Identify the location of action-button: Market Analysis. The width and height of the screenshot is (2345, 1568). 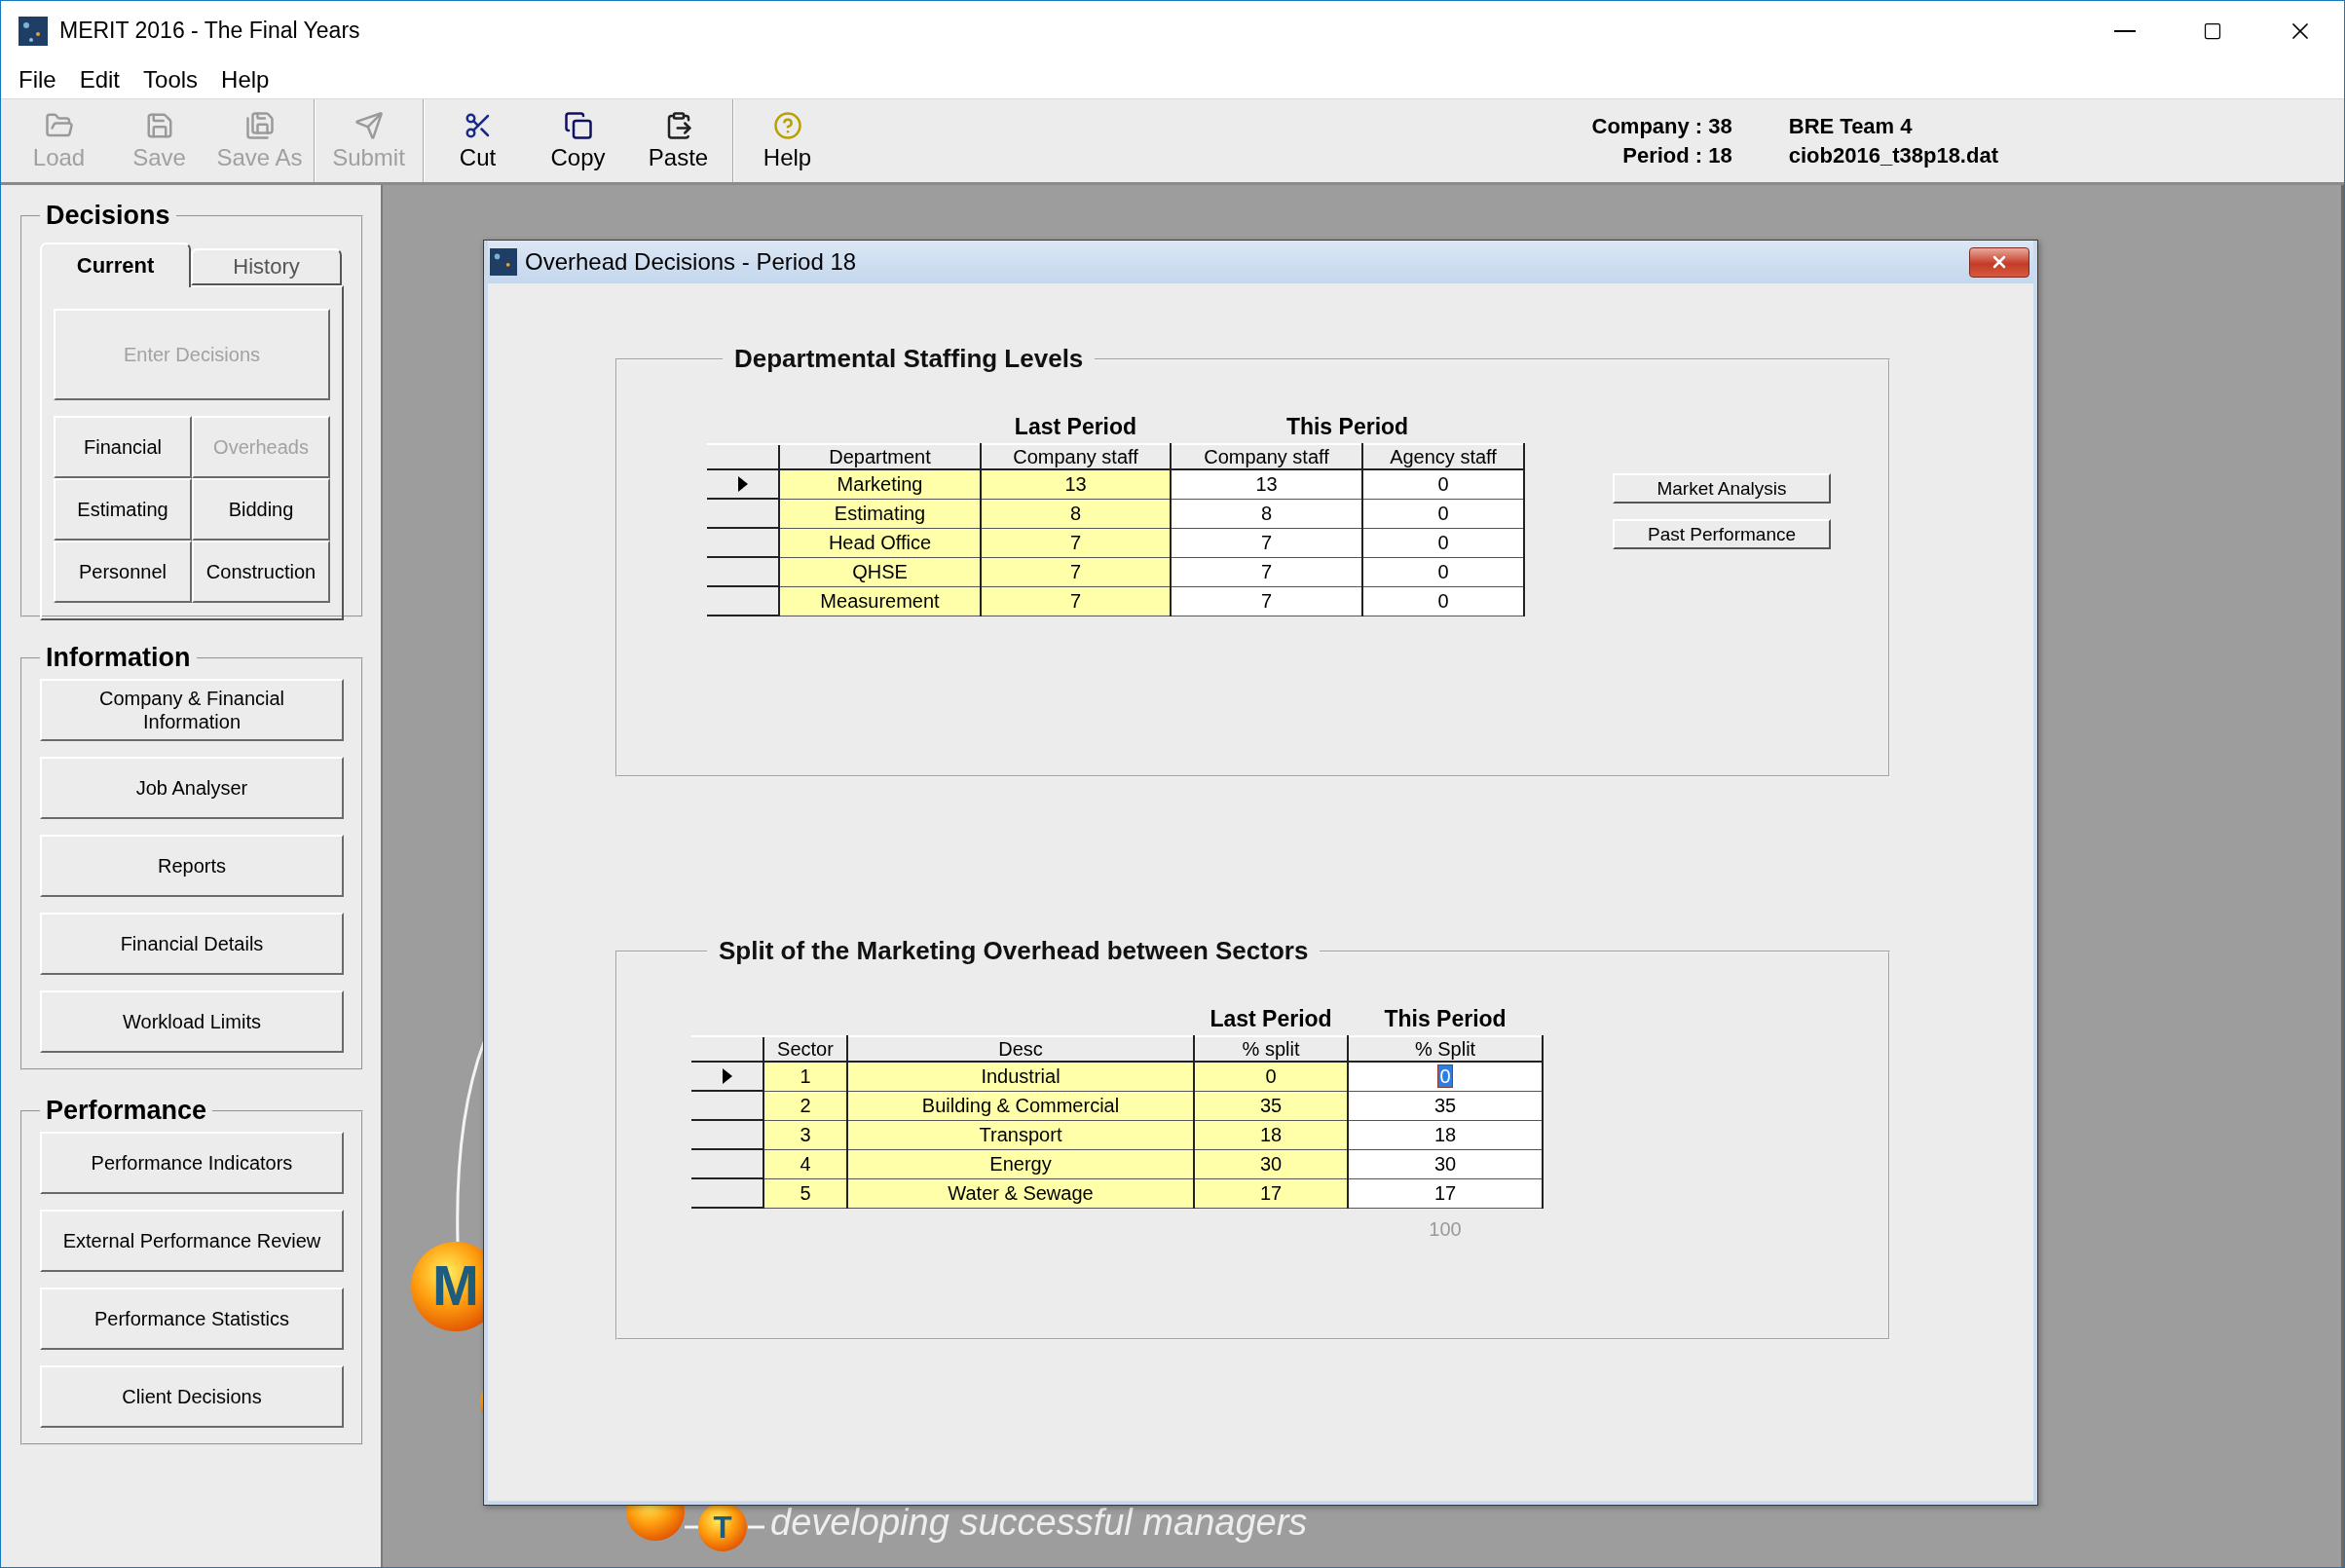
(1722, 488).